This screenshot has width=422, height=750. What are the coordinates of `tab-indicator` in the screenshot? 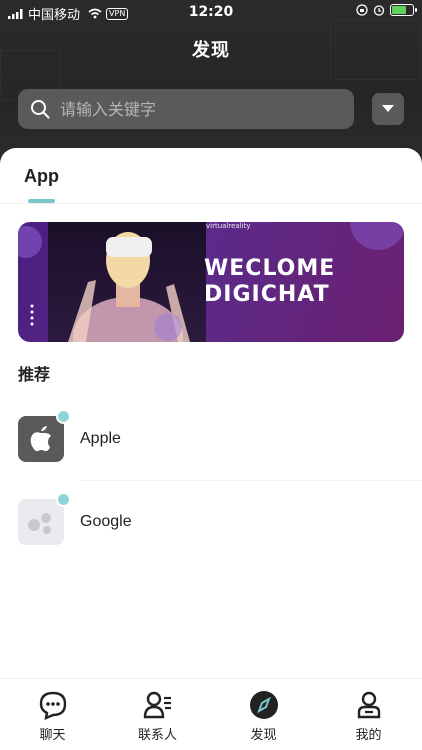 It's located at (41, 201).